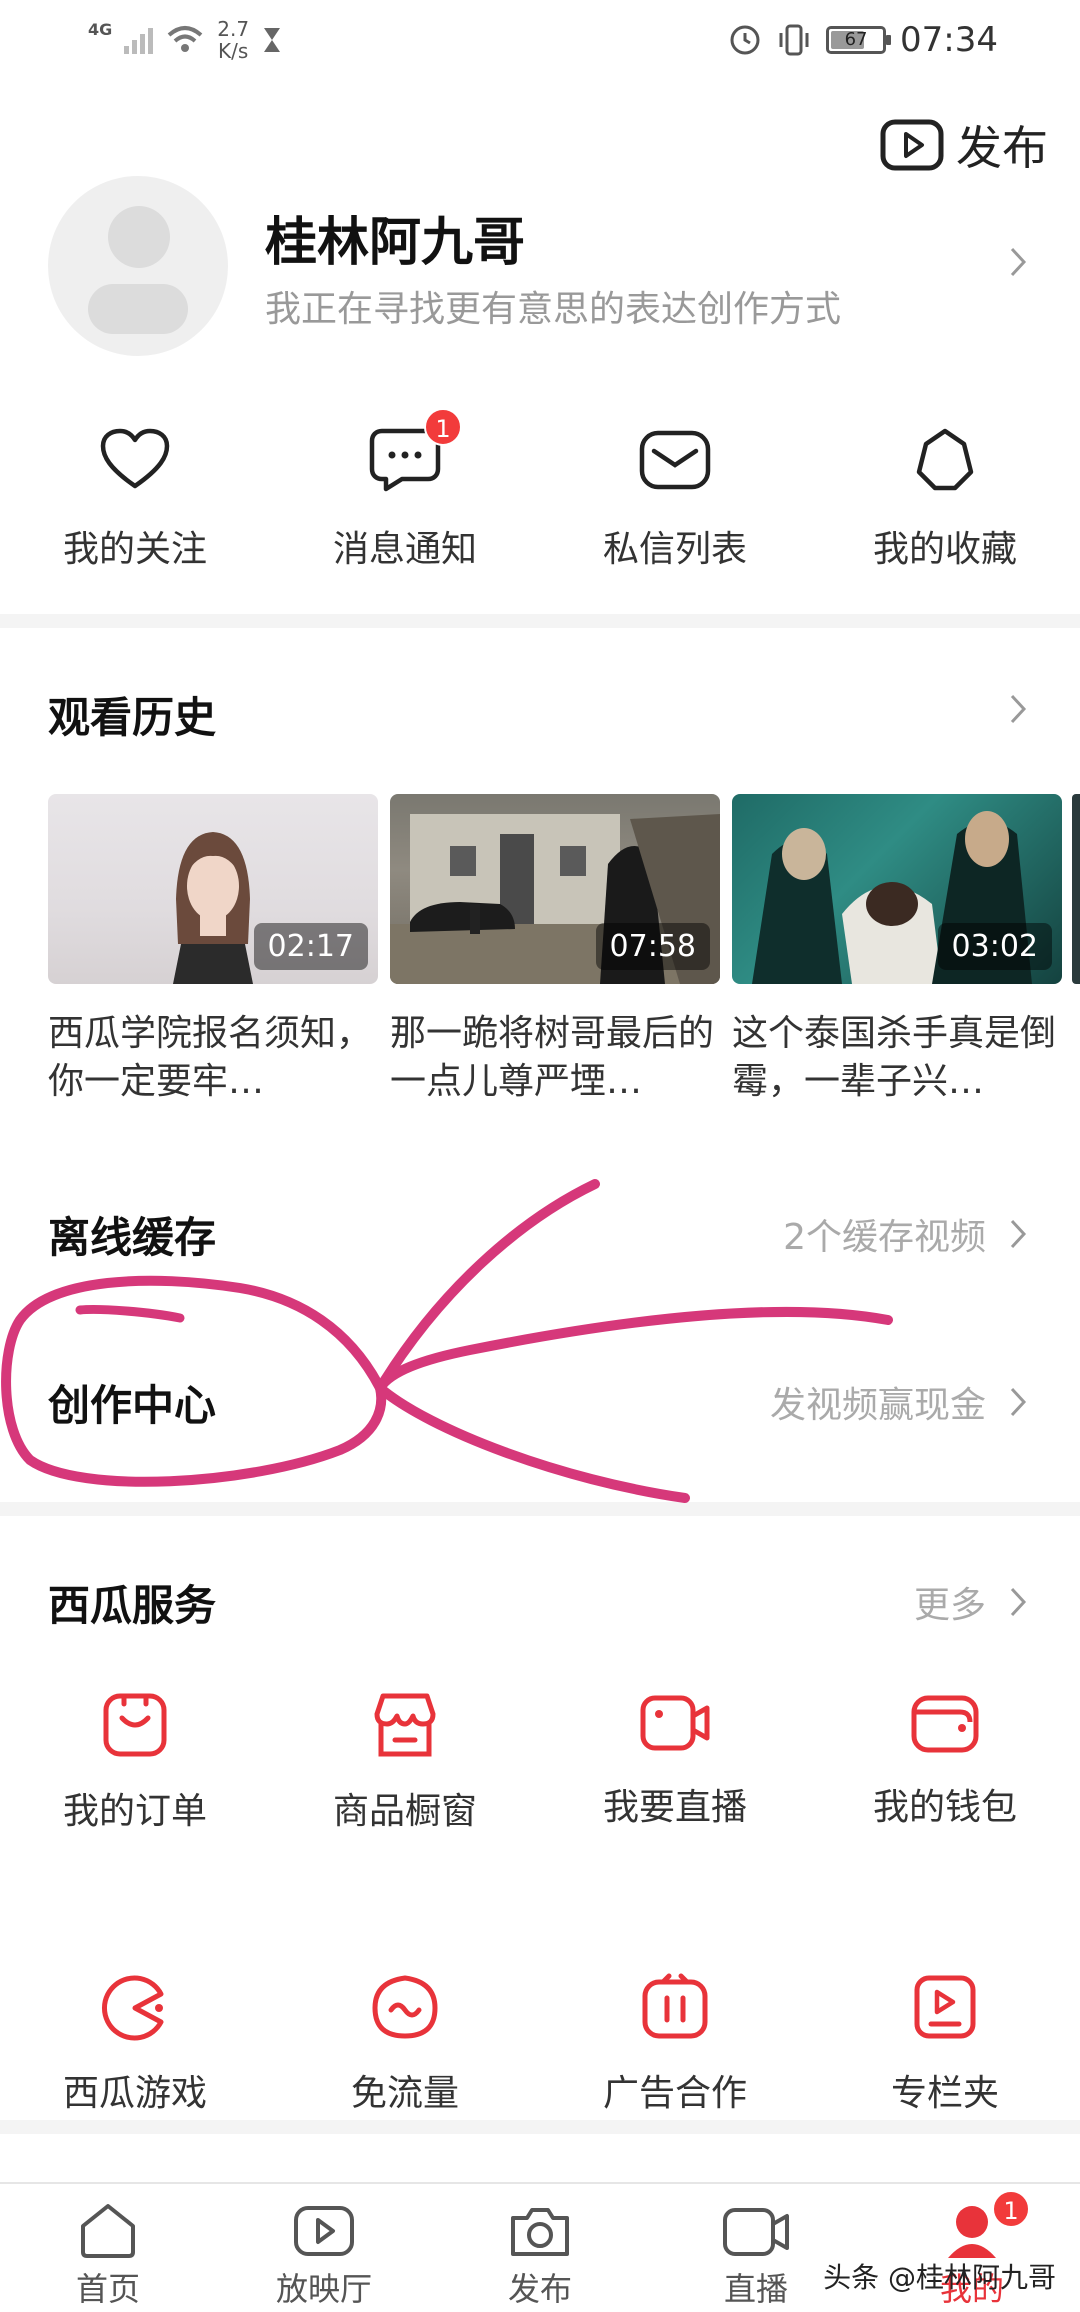 Image resolution: width=1080 pixels, height=2312 pixels. Describe the element at coordinates (555, 889) in the screenshot. I see `history-thumbnail: 07:58` at that location.